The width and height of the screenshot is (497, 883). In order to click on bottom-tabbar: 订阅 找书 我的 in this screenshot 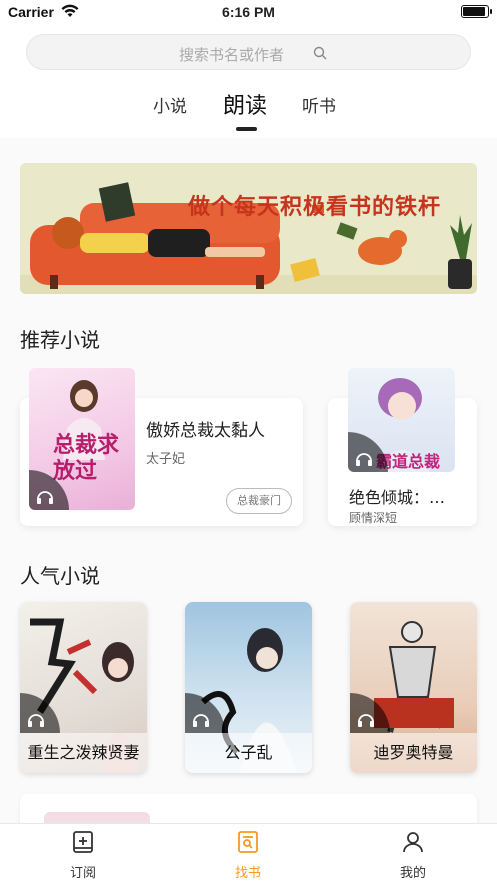, I will do `click(248, 853)`.